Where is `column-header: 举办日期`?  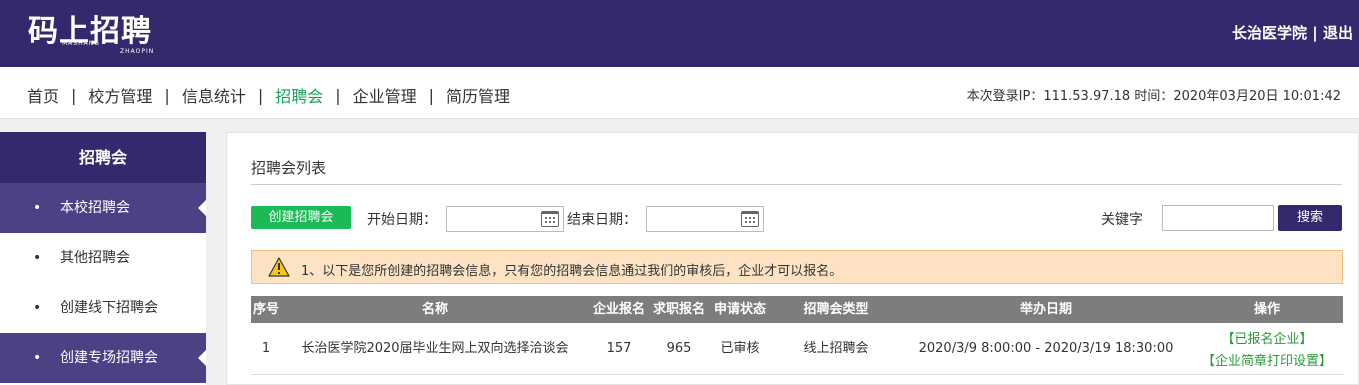 column-header: 举办日期 is located at coordinates (1045, 309).